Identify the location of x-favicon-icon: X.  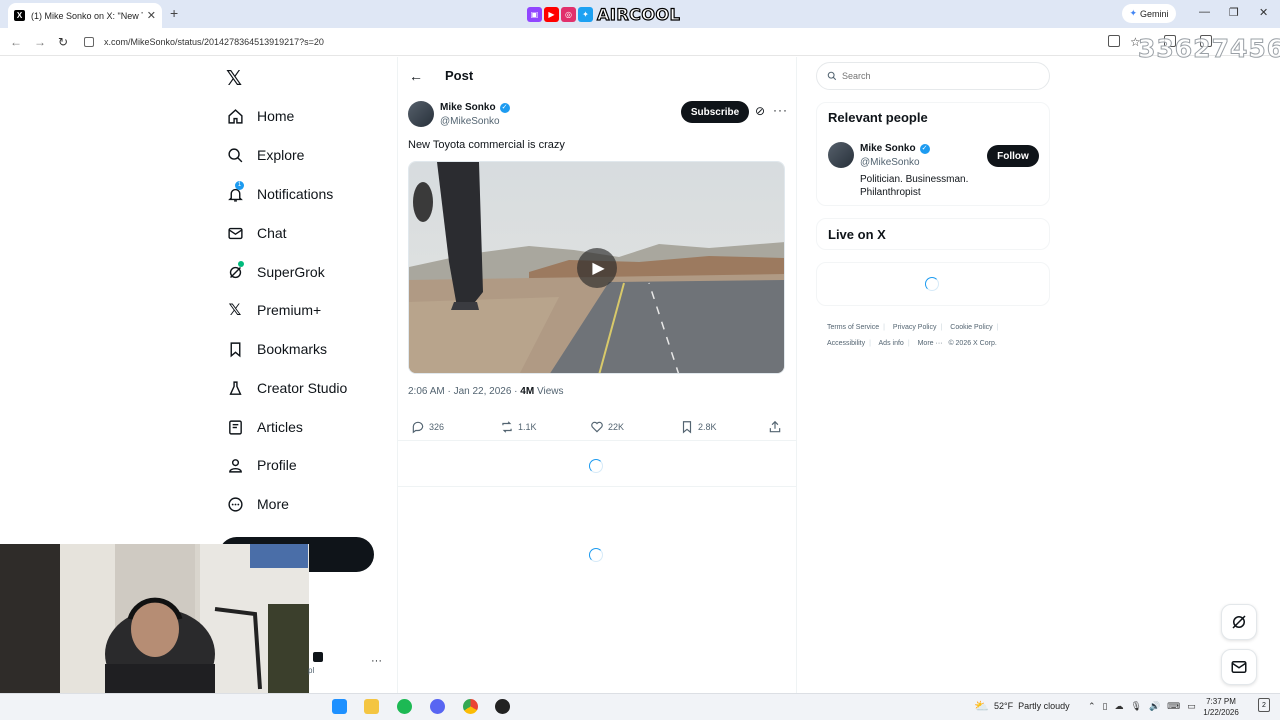
(19, 15).